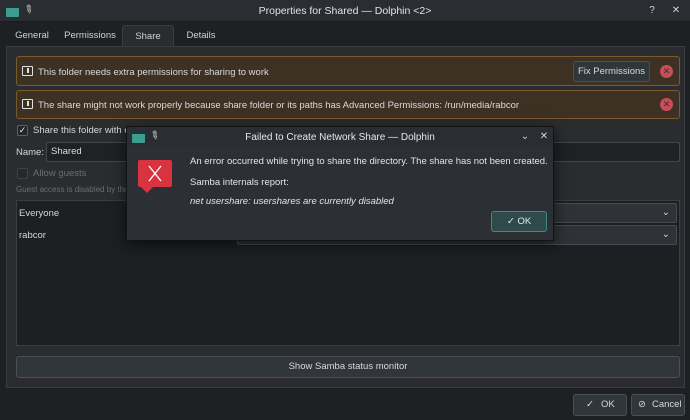 The width and height of the screenshot is (690, 420). What do you see at coordinates (72, 189) in the screenshot?
I see `guest-access-note: Guest access is disabled by the` at bounding box center [72, 189].